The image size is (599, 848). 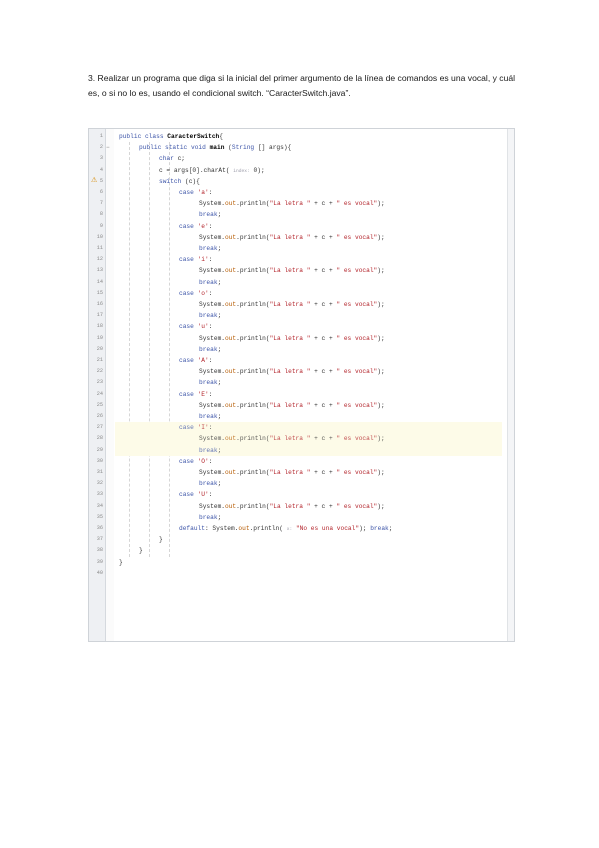 What do you see at coordinates (99, 304) in the screenshot?
I see `line-number: 16` at bounding box center [99, 304].